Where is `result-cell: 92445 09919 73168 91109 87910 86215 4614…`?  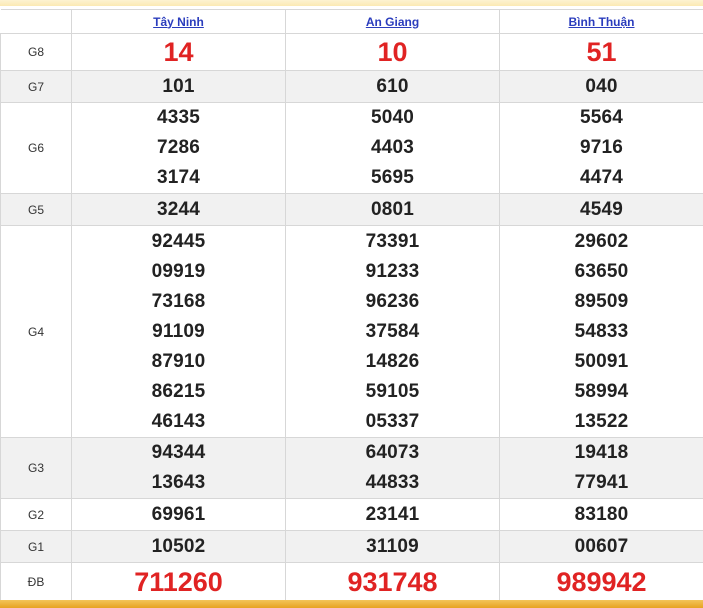
result-cell: 92445 09919 73168 91109 87910 86215 4614… is located at coordinates (178, 331).